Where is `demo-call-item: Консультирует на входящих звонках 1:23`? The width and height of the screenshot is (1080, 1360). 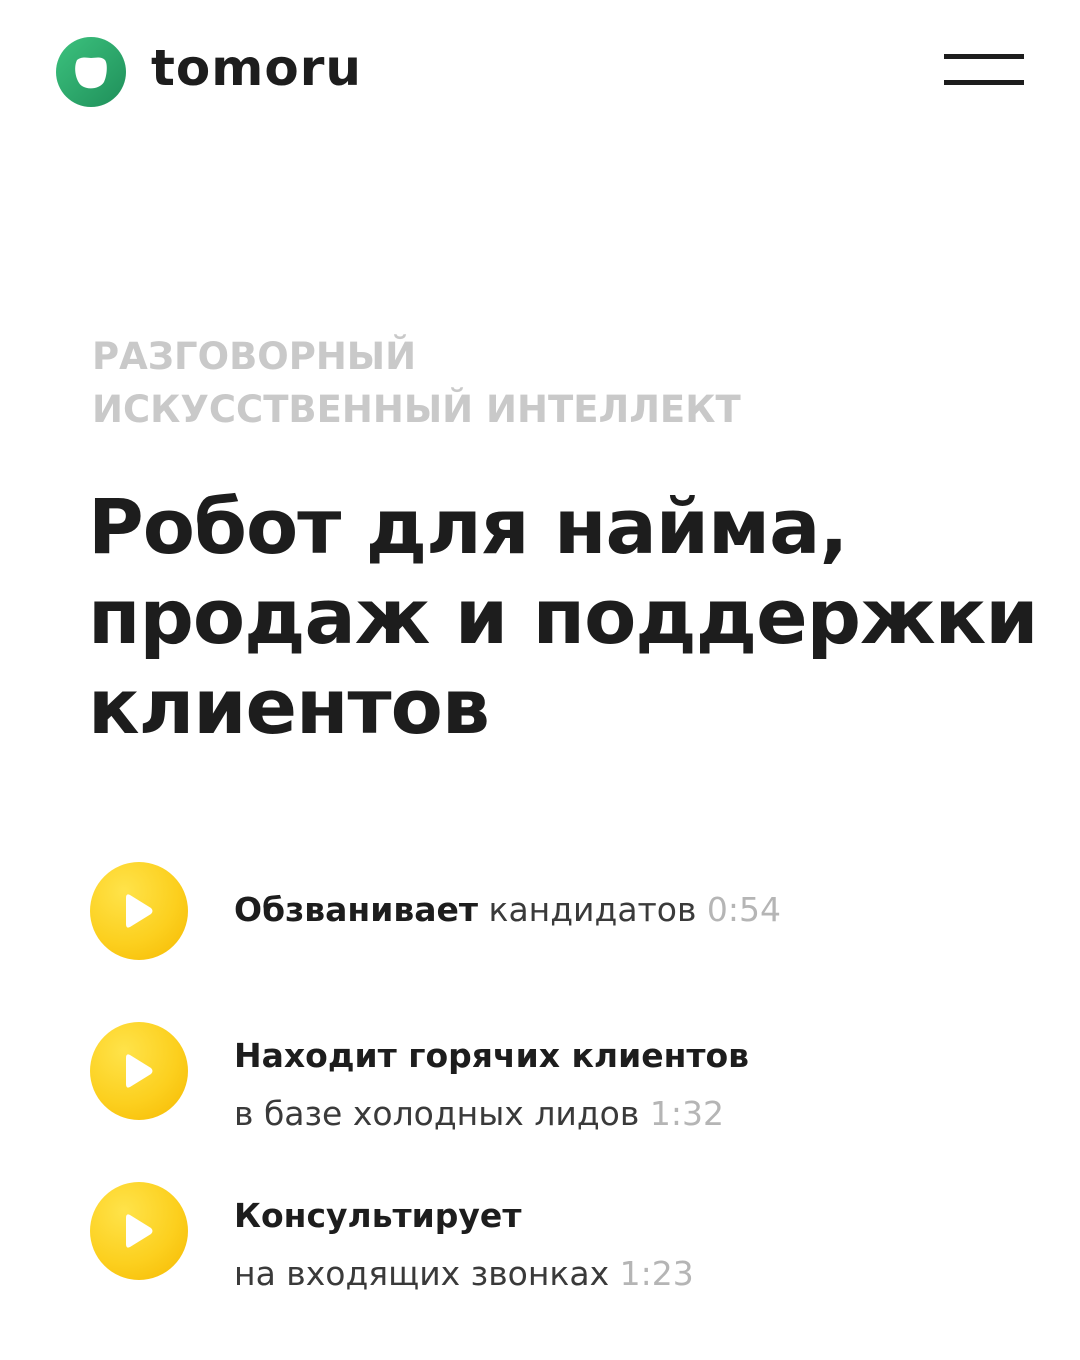 demo-call-item: Консультирует на входящих звонках 1:23 is located at coordinates (565, 1237).